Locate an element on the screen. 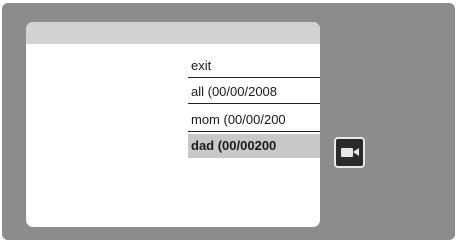 This screenshot has width=457, height=243. menu-item-mom: mom (00/00/200 is located at coordinates (254, 120).